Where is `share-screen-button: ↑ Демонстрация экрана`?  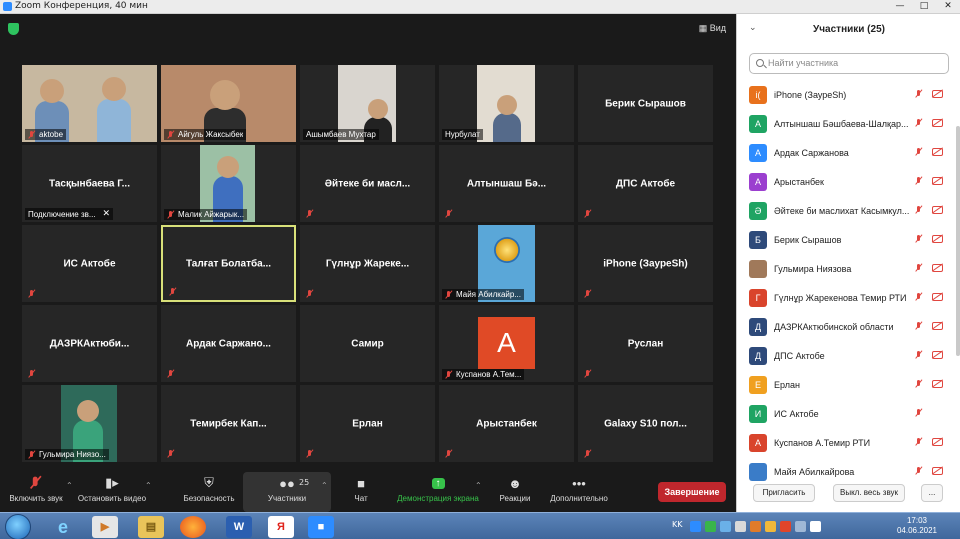
share-screen-button: ↑ Демонстрация экрана is located at coordinates (438, 492).